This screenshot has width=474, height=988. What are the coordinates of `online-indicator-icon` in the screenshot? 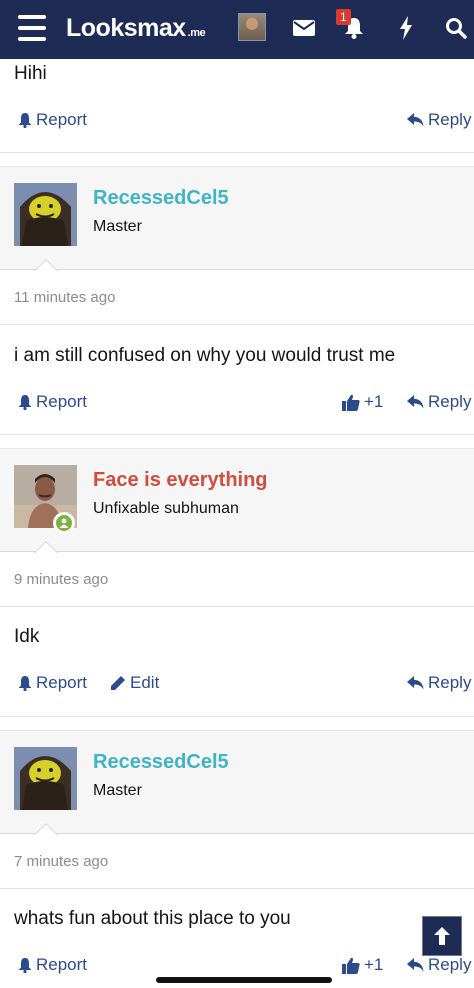 It's located at (64, 523).